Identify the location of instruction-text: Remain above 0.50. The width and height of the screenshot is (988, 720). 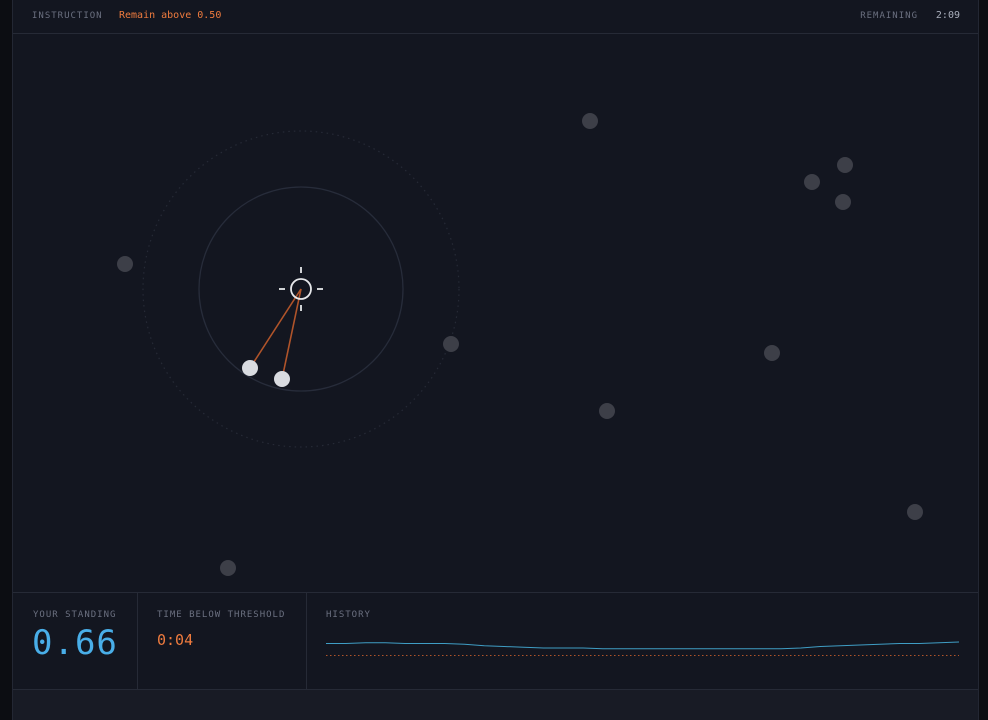
(170, 15).